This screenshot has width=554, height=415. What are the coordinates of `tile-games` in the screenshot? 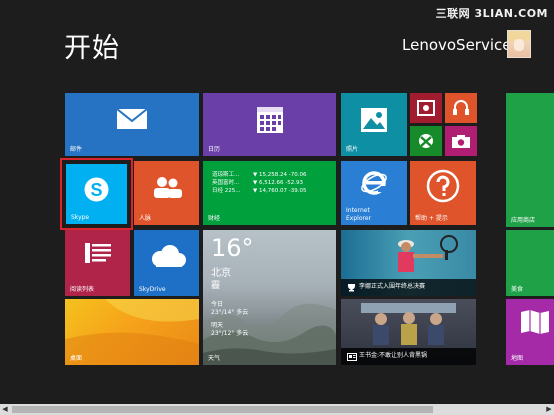 It's located at (426, 141).